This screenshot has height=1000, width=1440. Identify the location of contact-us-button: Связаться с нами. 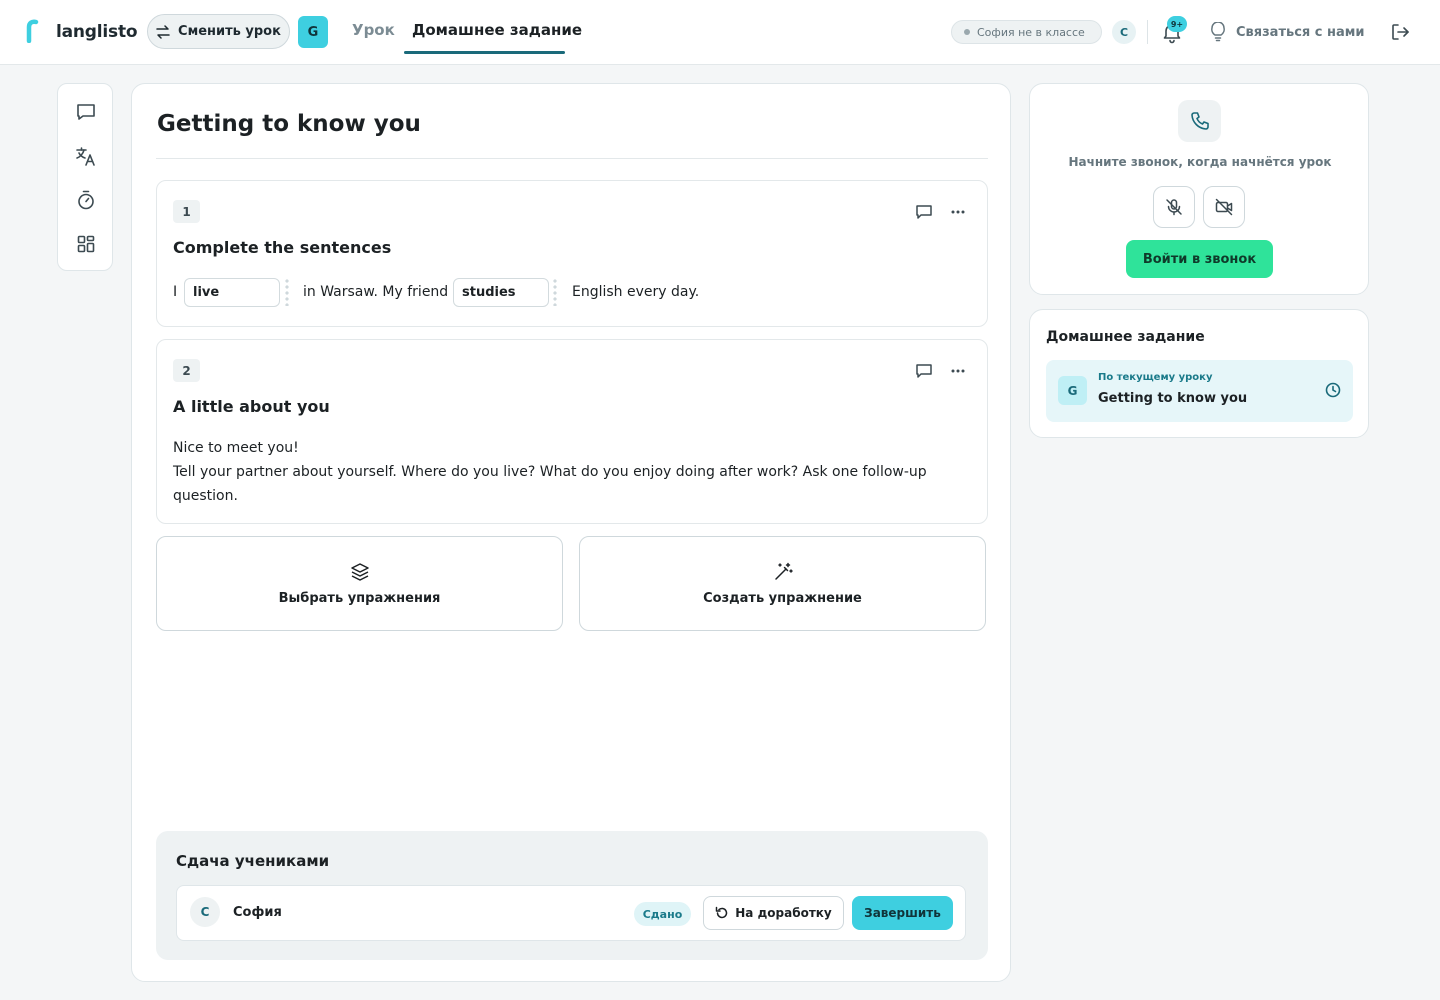
(1287, 32).